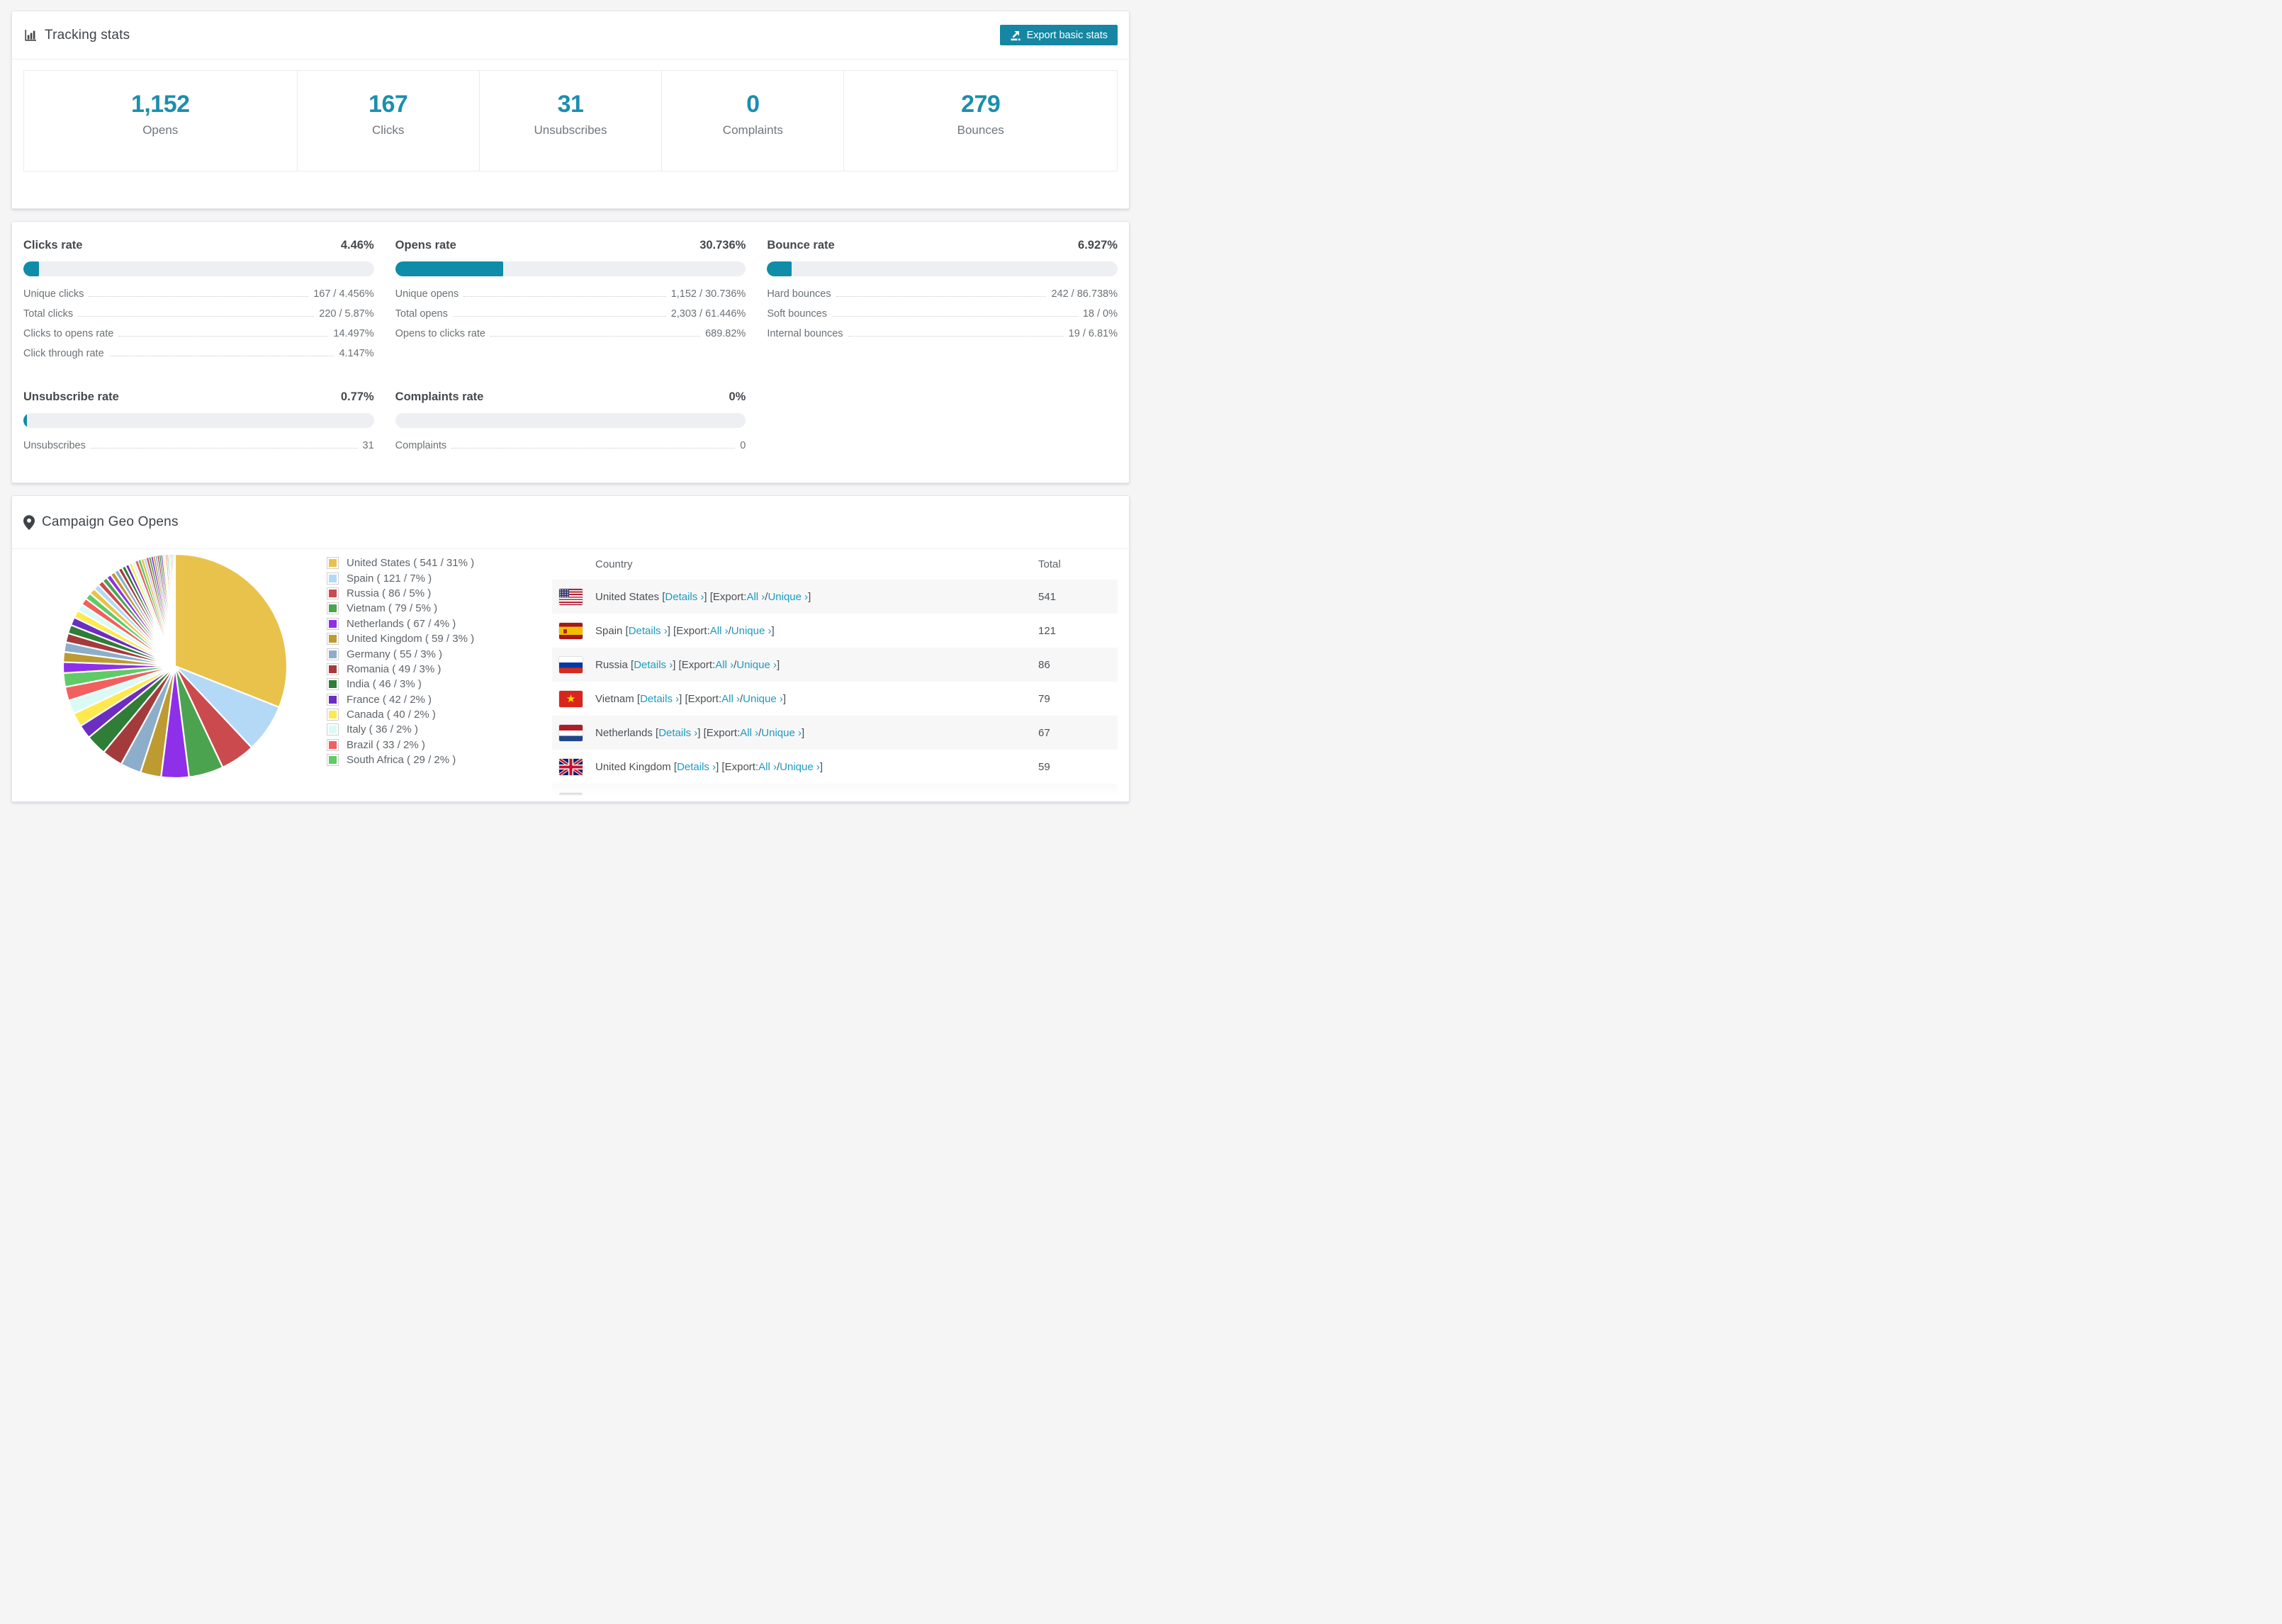 The width and height of the screenshot is (2282, 1624). I want to click on page-title: Tracking stats, so click(87, 35).